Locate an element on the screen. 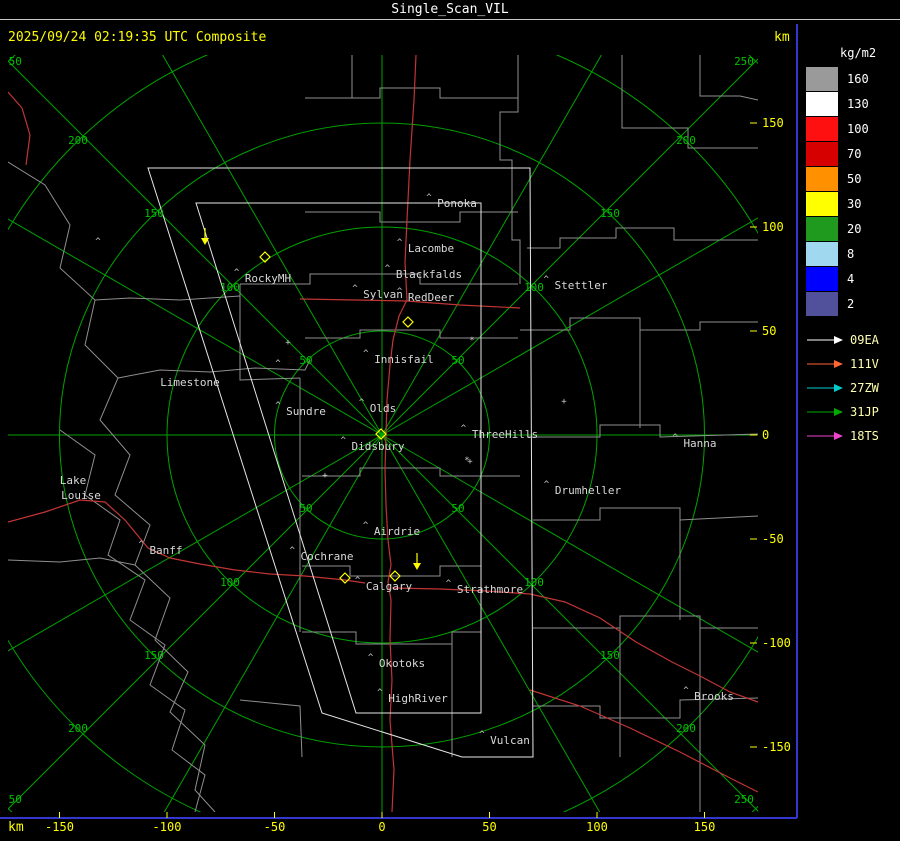 The image size is (900, 841). colorbar-entry: 4 is located at coordinates (853, 278).